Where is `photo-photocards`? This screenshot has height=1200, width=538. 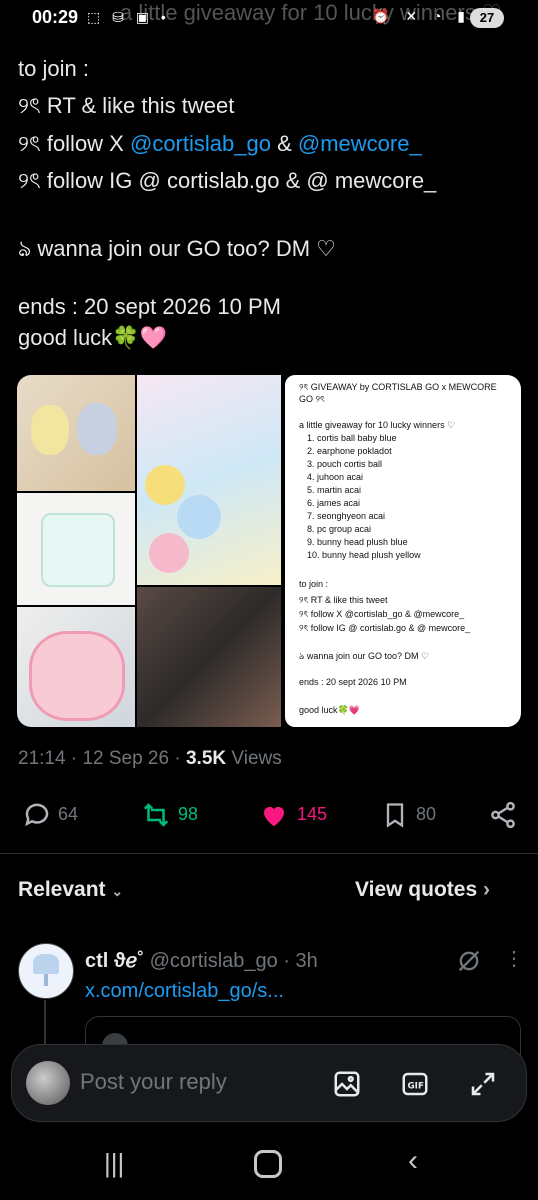 photo-photocards is located at coordinates (209, 480).